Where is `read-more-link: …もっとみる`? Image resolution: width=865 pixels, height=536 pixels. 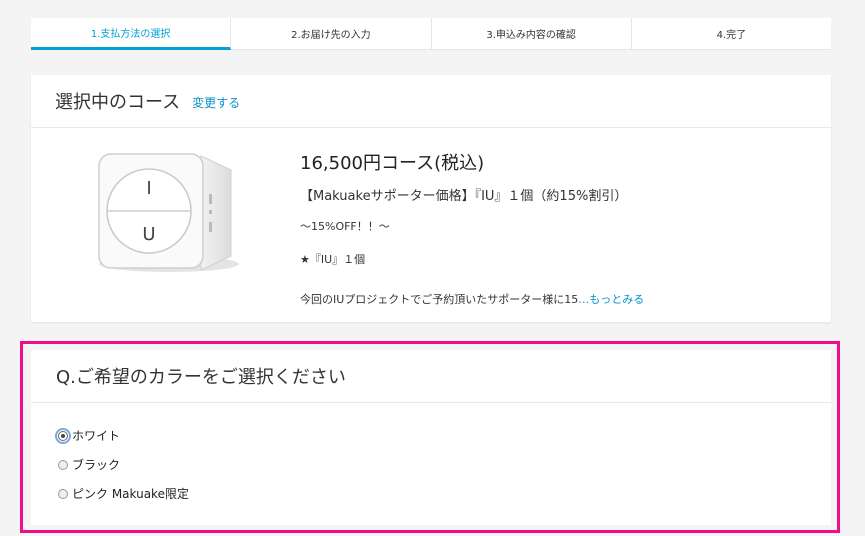
read-more-link: …もっとみる is located at coordinates (611, 299).